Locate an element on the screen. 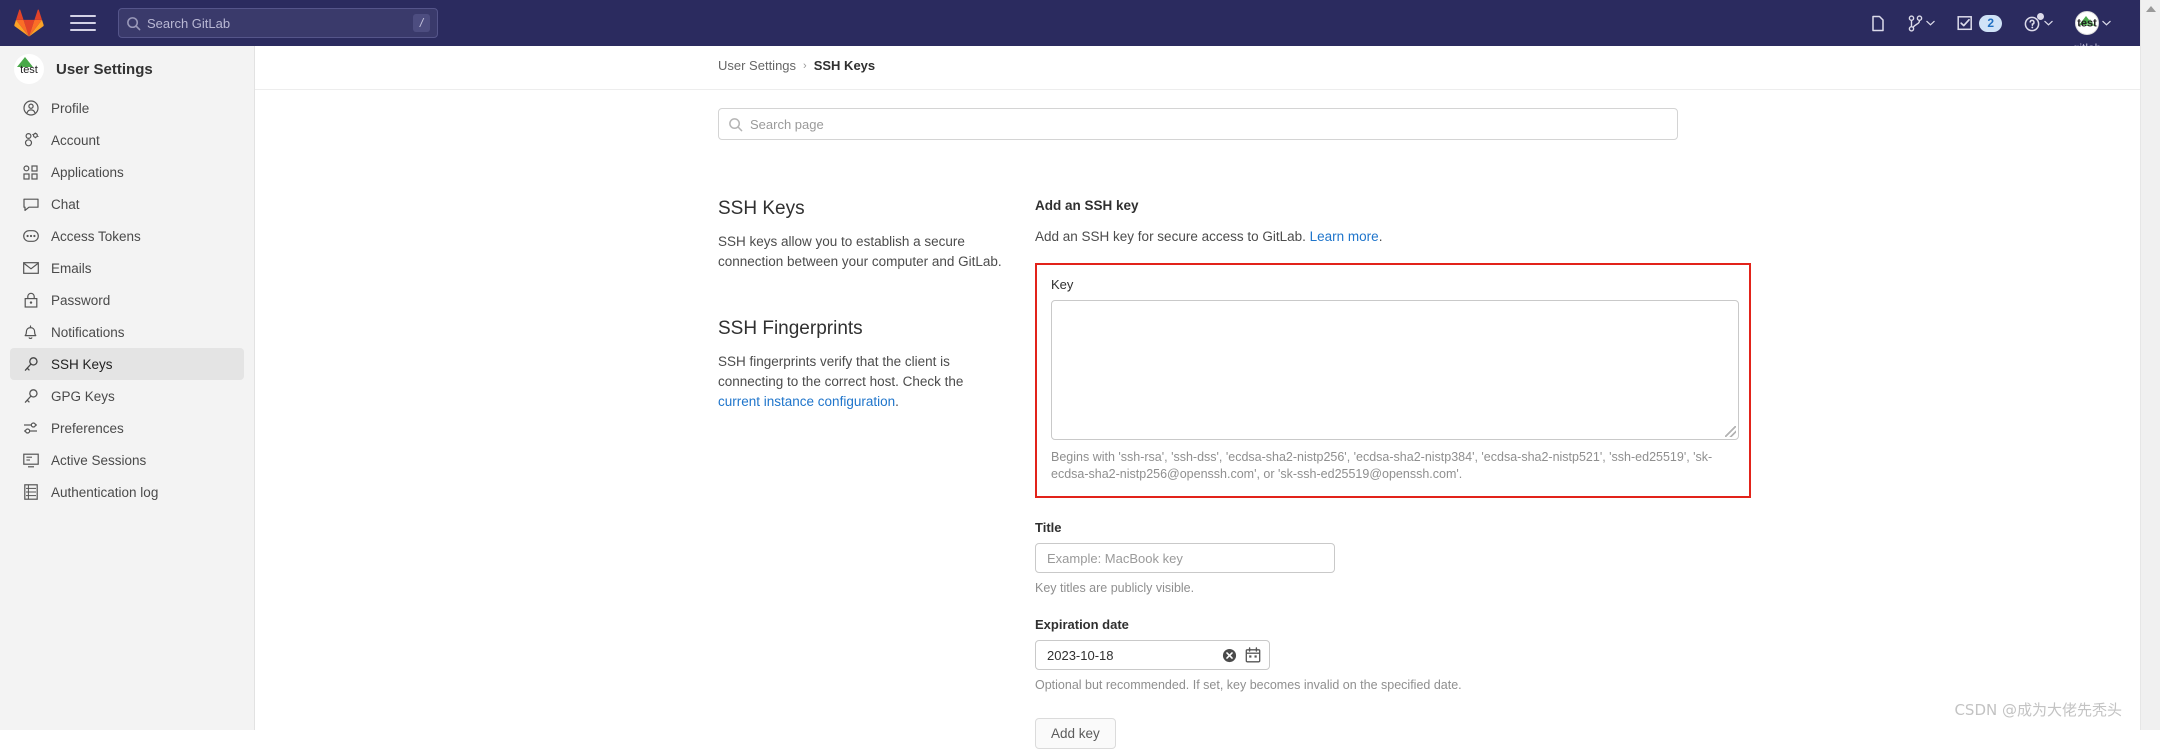 This screenshot has height=749, width=2160. sidebar-item-profile: Profile is located at coordinates (127, 108).